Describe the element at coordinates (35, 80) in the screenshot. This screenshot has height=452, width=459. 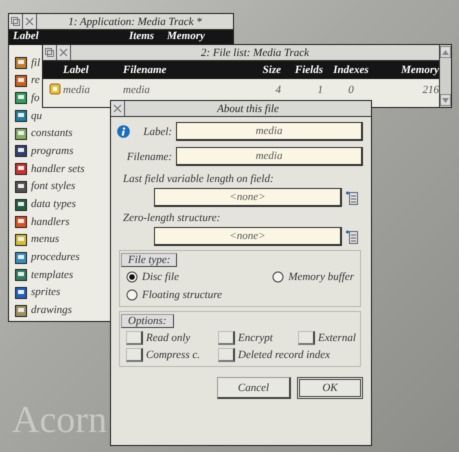
I see `list-item: re` at that location.